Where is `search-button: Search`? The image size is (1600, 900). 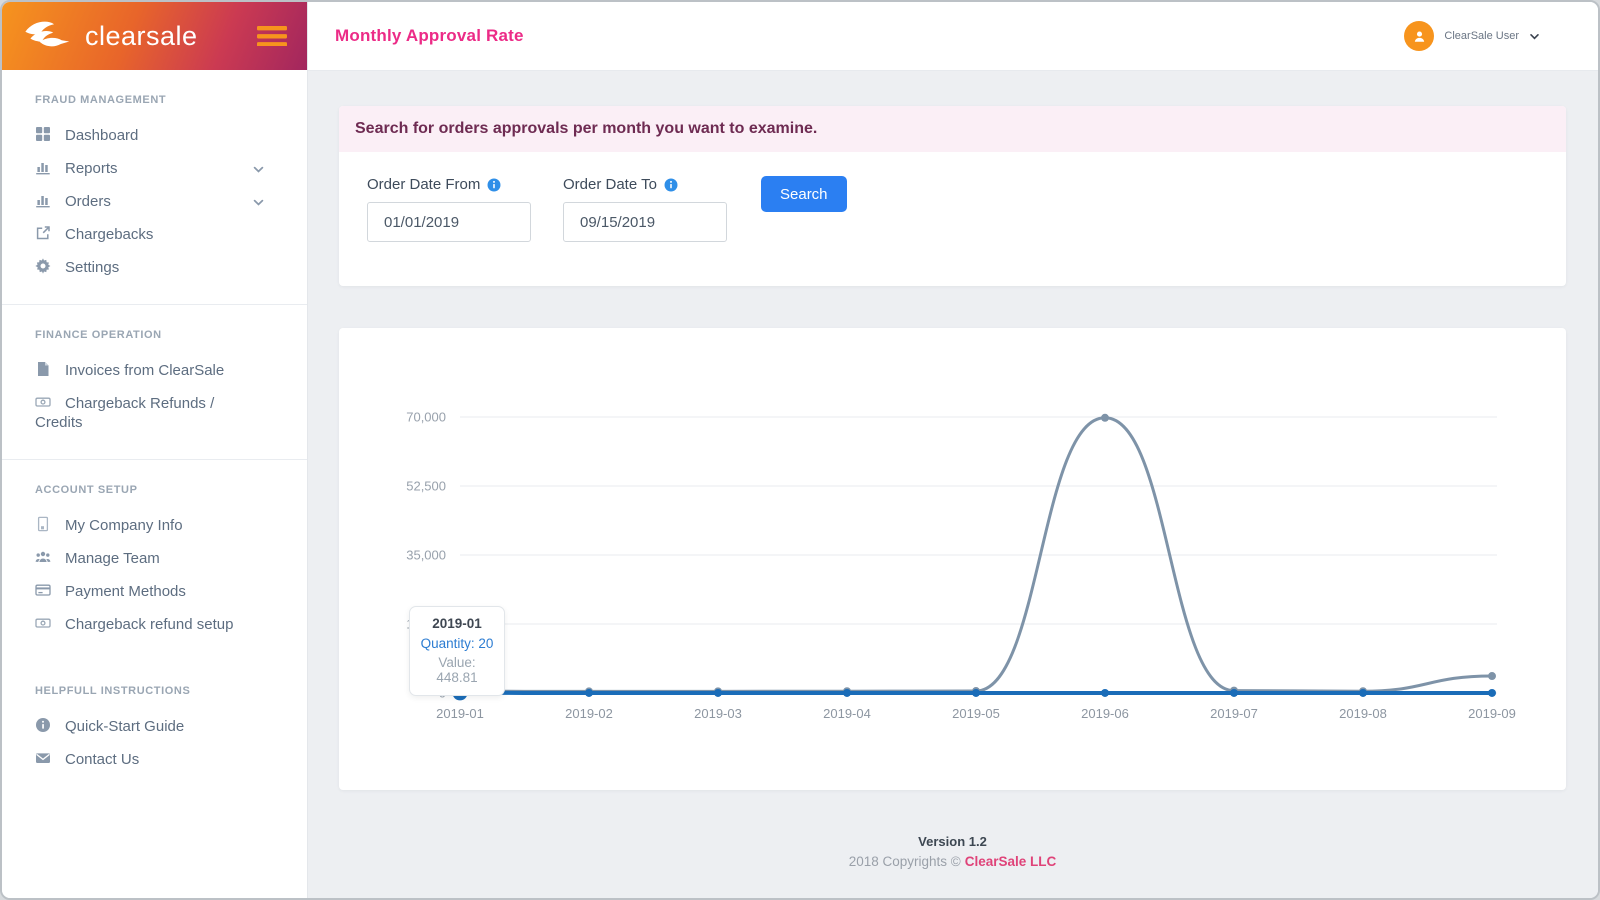
search-button: Search is located at coordinates (804, 194).